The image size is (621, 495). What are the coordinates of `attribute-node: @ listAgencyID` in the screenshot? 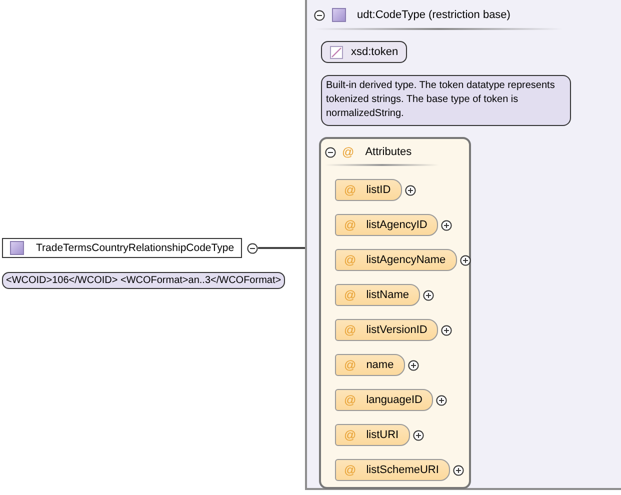 It's located at (386, 225).